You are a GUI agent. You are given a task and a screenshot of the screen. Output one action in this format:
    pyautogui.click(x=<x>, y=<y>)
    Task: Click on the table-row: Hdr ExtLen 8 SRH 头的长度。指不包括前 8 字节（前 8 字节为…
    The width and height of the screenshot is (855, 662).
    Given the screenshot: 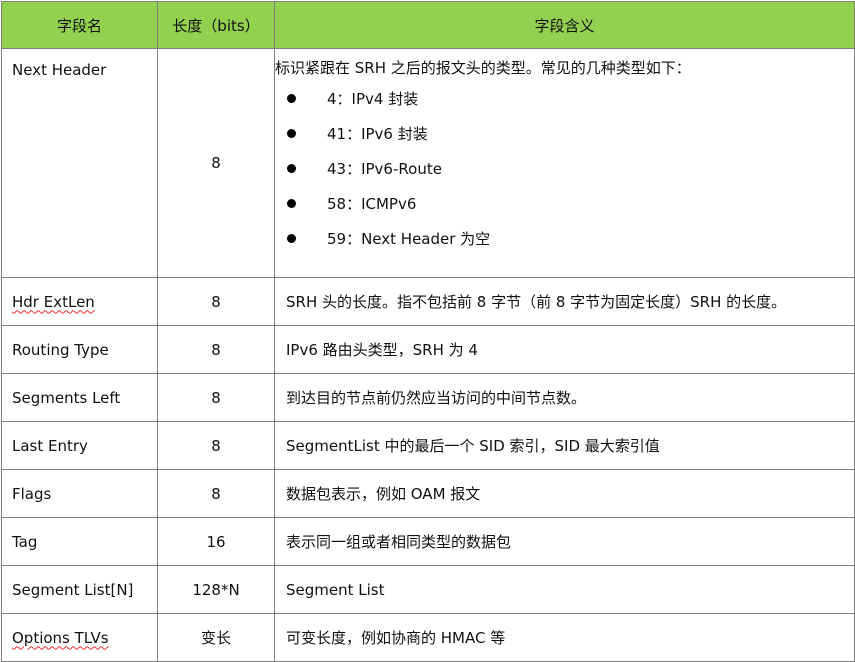 What is the action you would take?
    pyautogui.click(x=428, y=301)
    